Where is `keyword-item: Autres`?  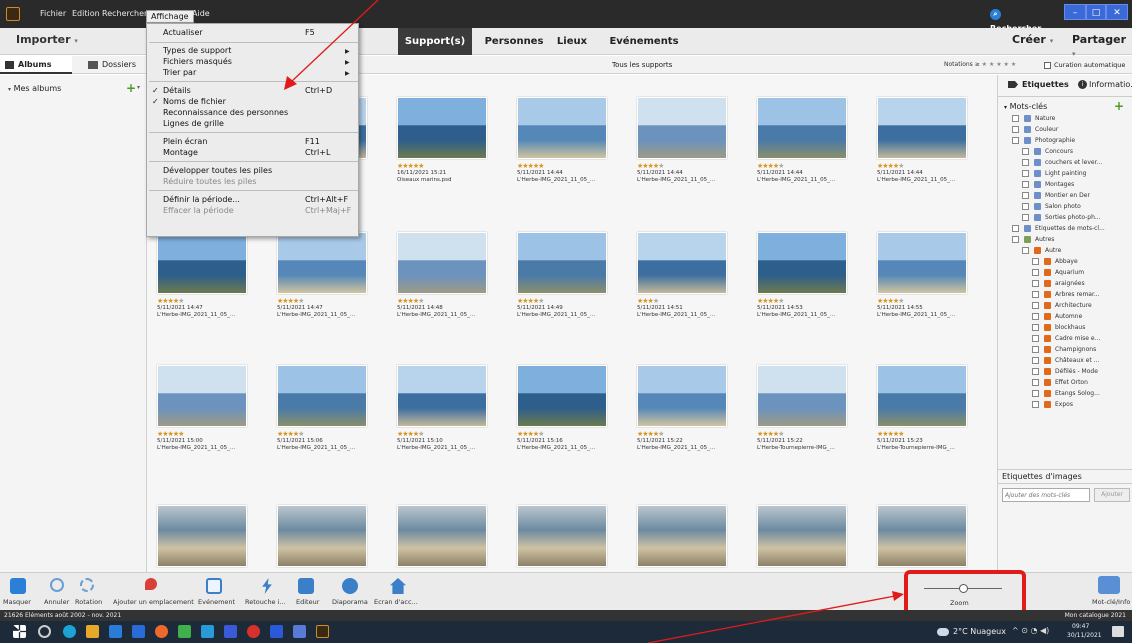
keyword-item: Autres is located at coordinates (1033, 240).